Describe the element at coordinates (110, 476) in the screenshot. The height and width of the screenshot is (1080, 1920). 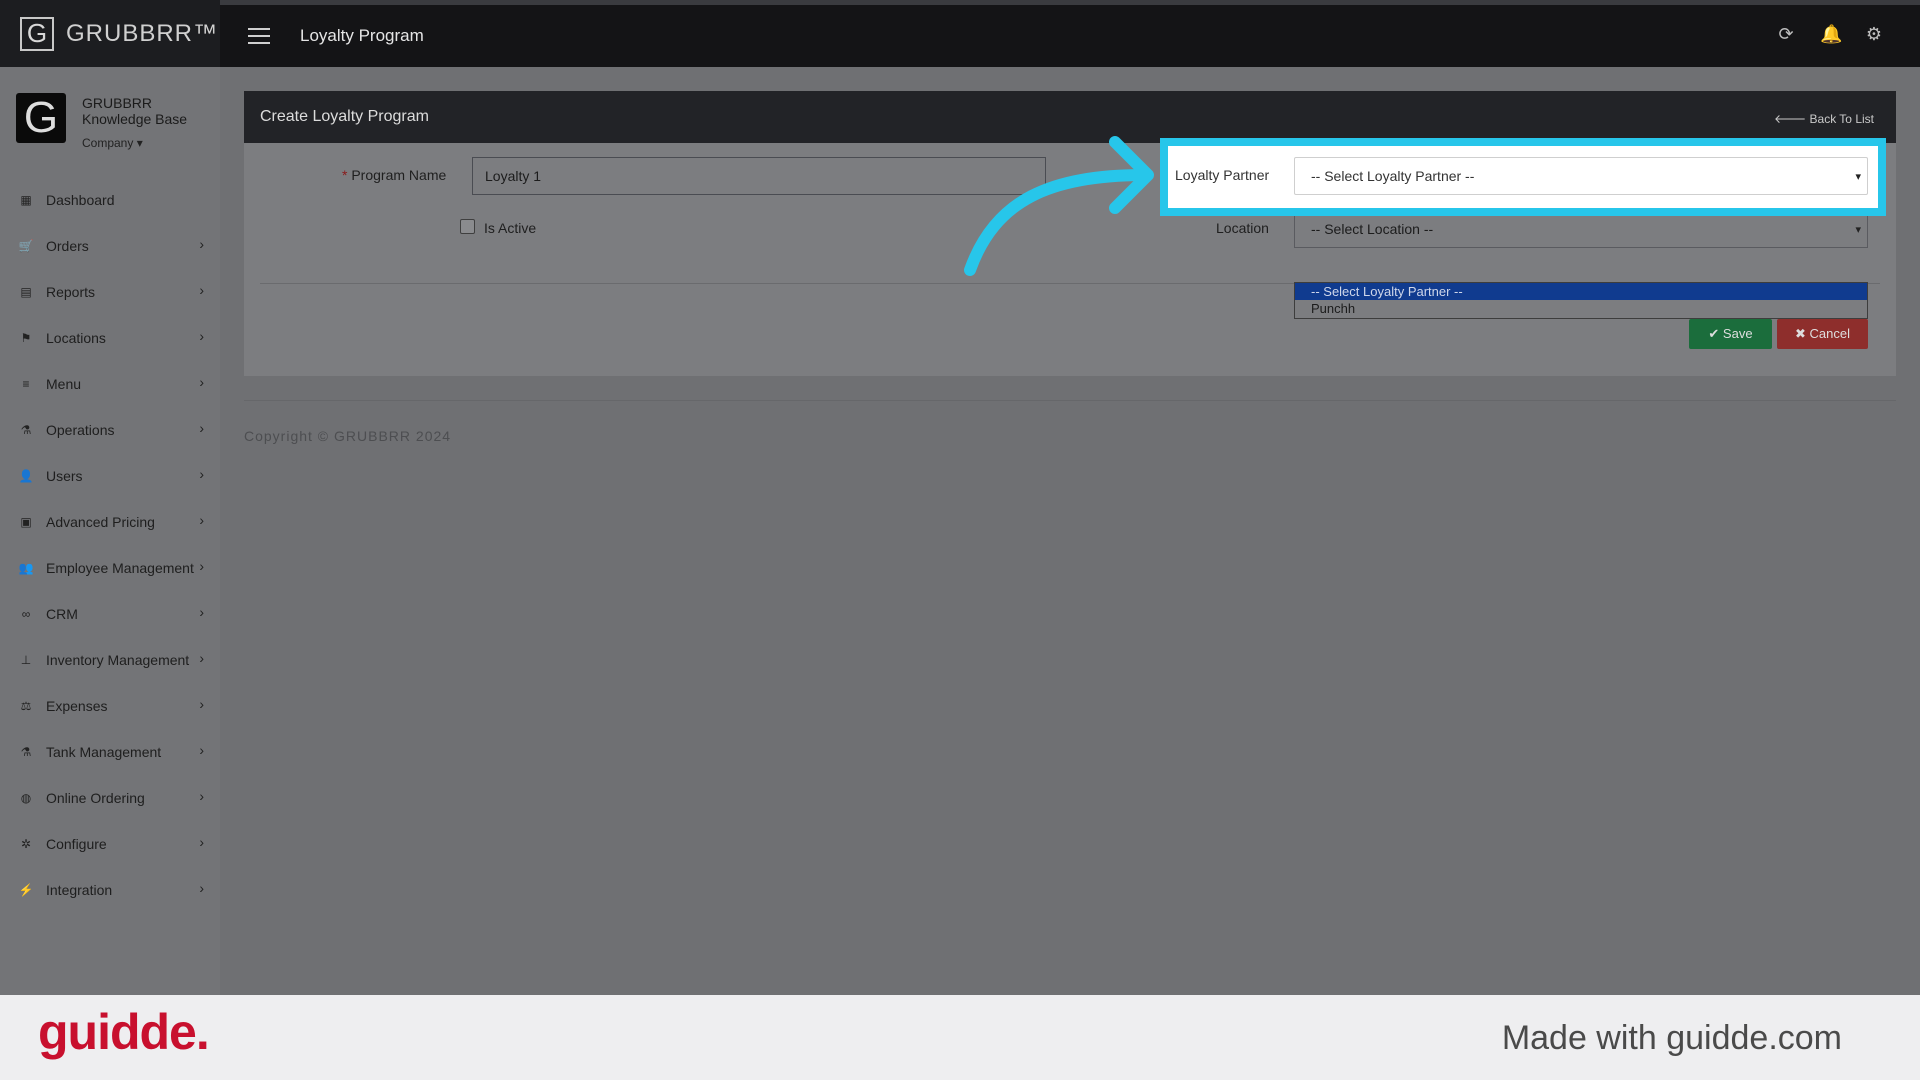
I see `sidebar-item-users: 👤 Users ›` at that location.